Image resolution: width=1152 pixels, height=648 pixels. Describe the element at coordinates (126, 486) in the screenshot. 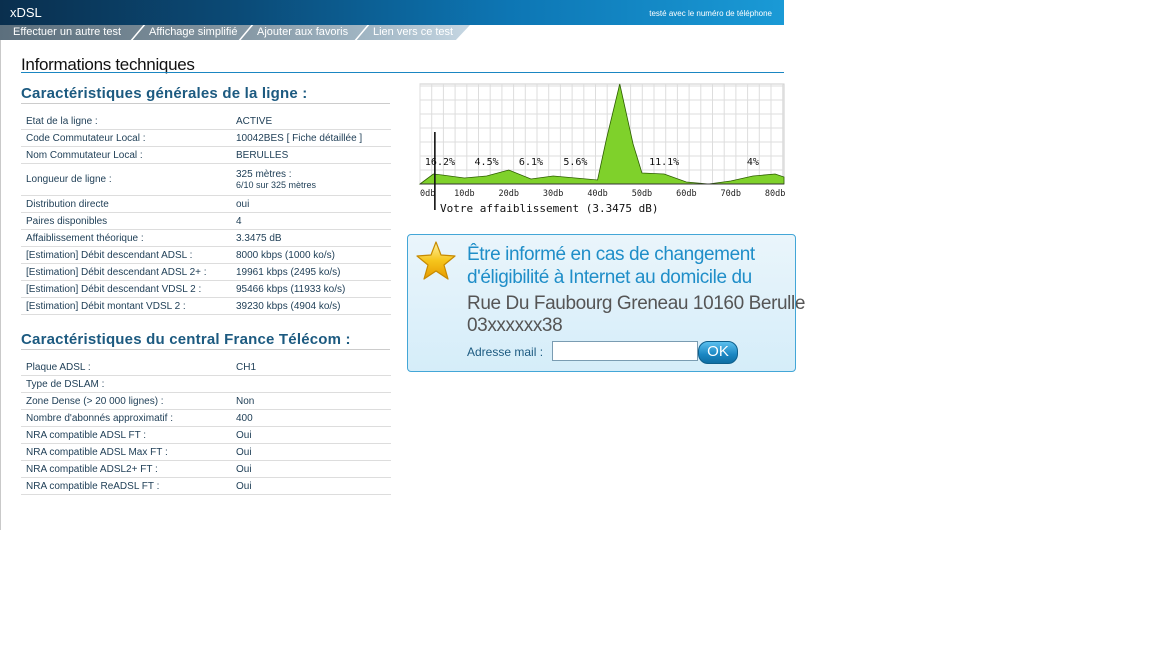

I see `row-label: NRA compatible ReADSL FT :` at that location.